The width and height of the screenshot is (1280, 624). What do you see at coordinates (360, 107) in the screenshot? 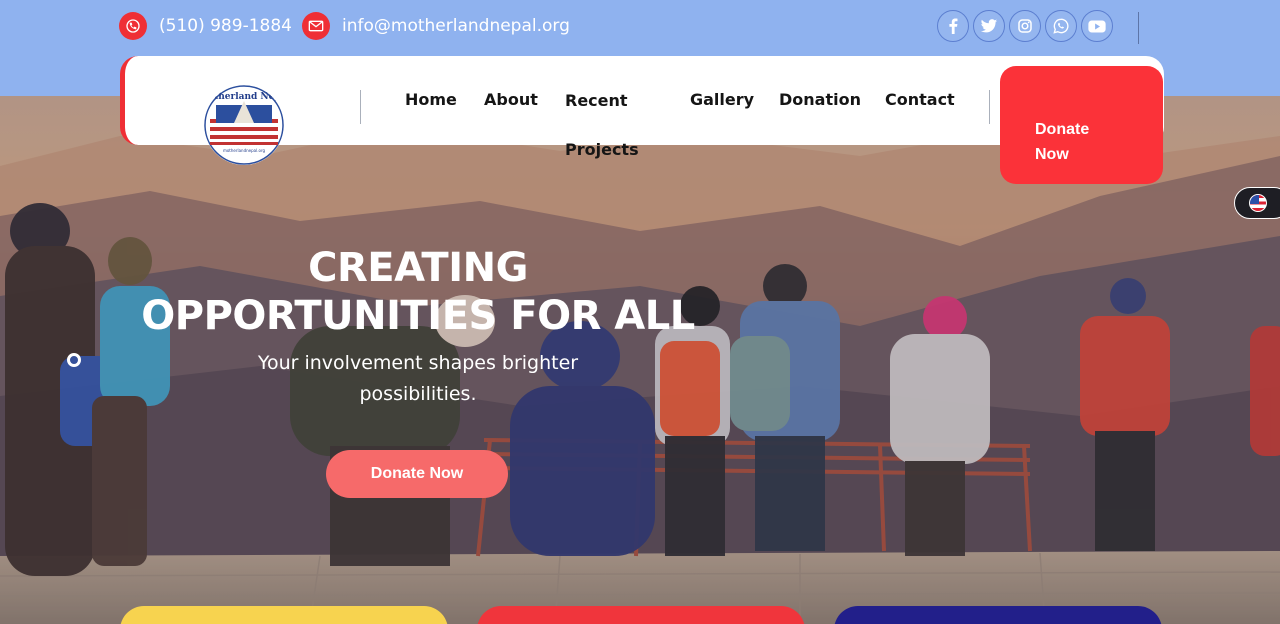
I see `nav-divider-left` at bounding box center [360, 107].